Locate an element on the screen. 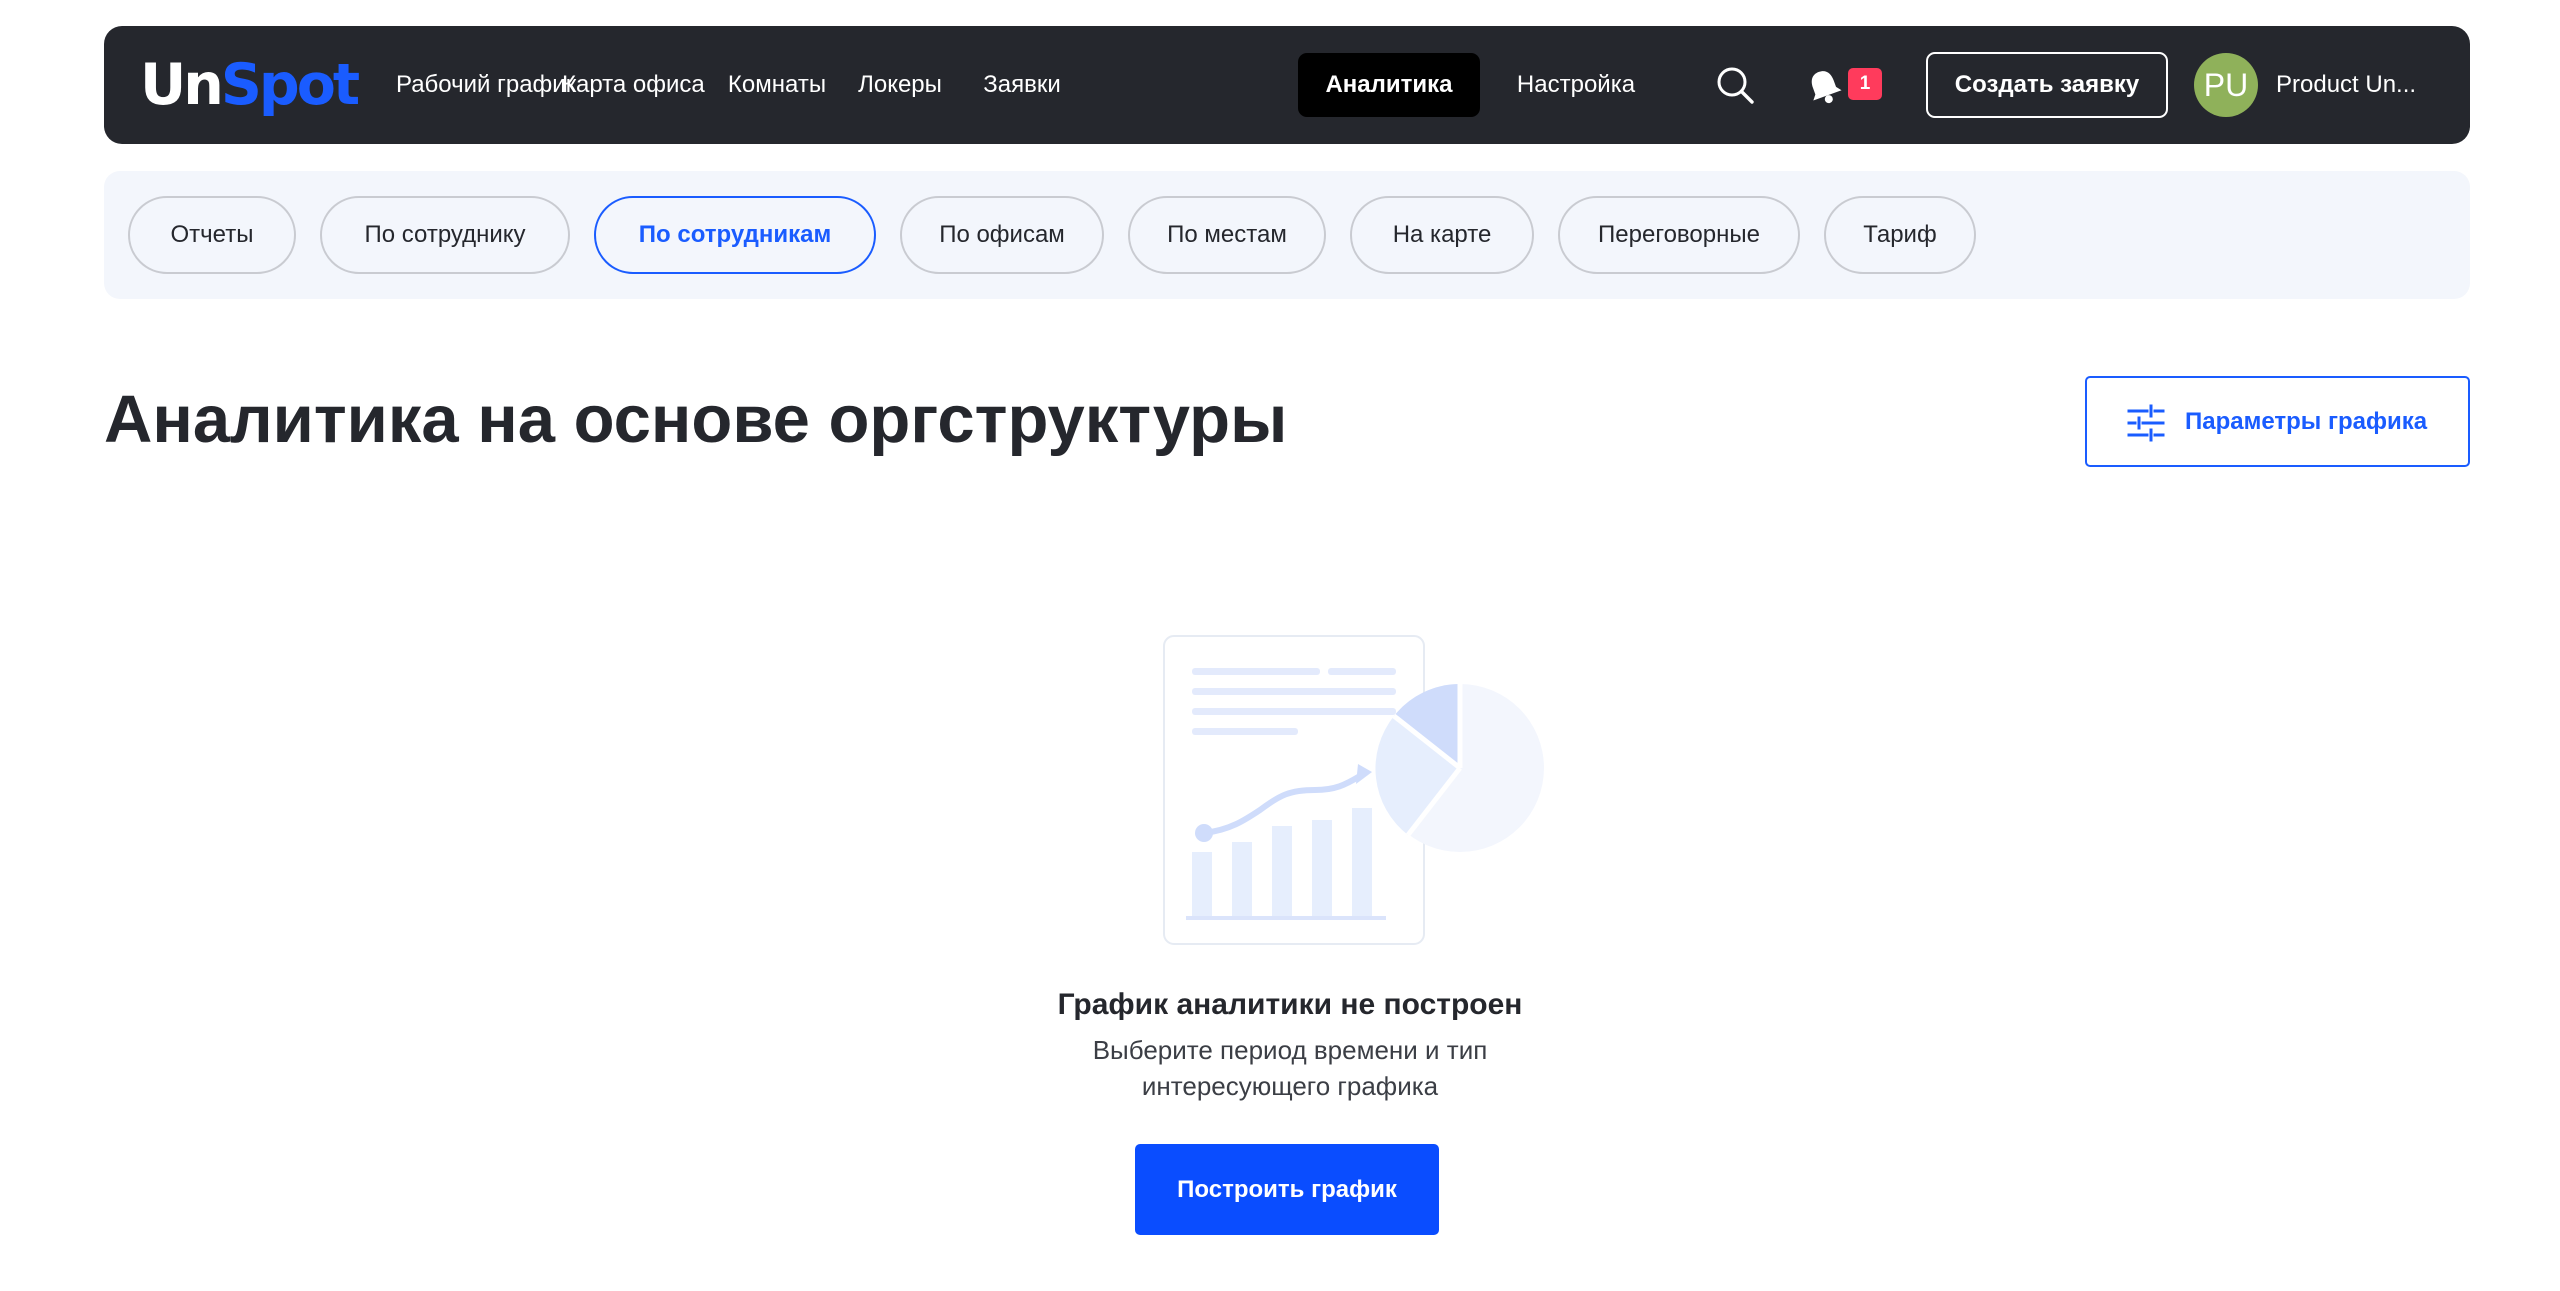  tab-reports: Отчеты is located at coordinates (212, 235).